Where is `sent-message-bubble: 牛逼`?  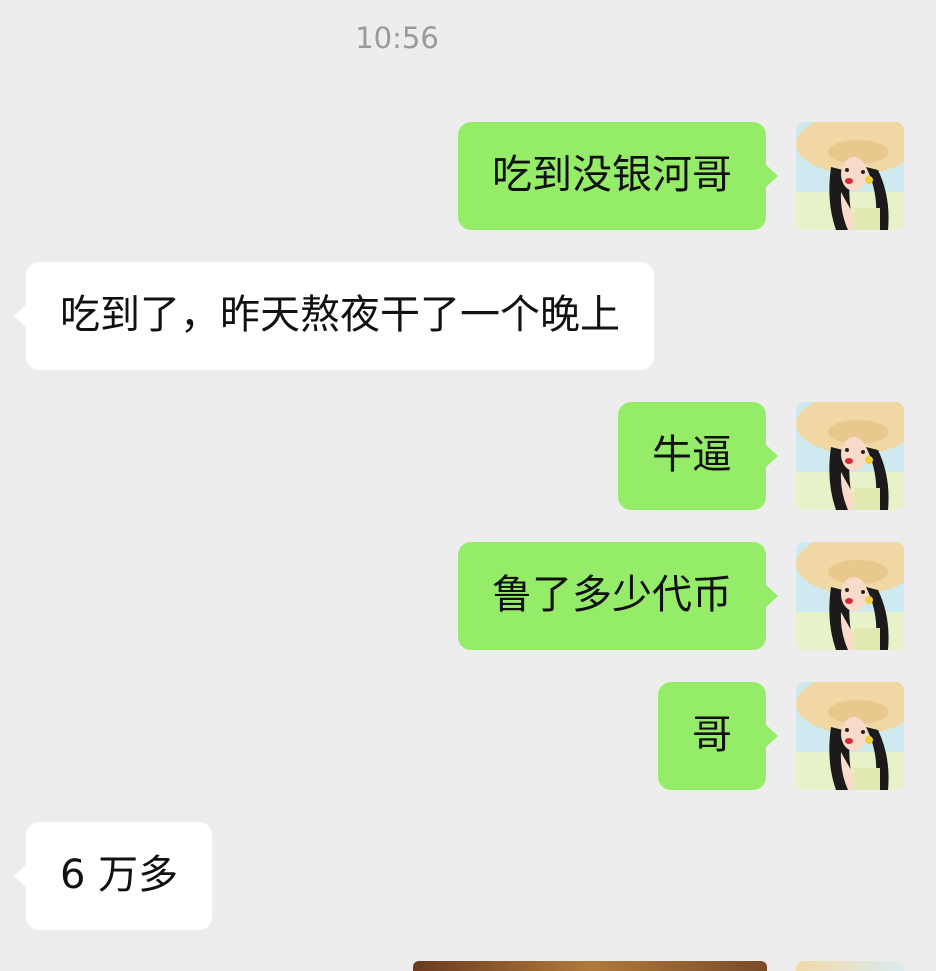 sent-message-bubble: 牛逼 is located at coordinates (698, 456).